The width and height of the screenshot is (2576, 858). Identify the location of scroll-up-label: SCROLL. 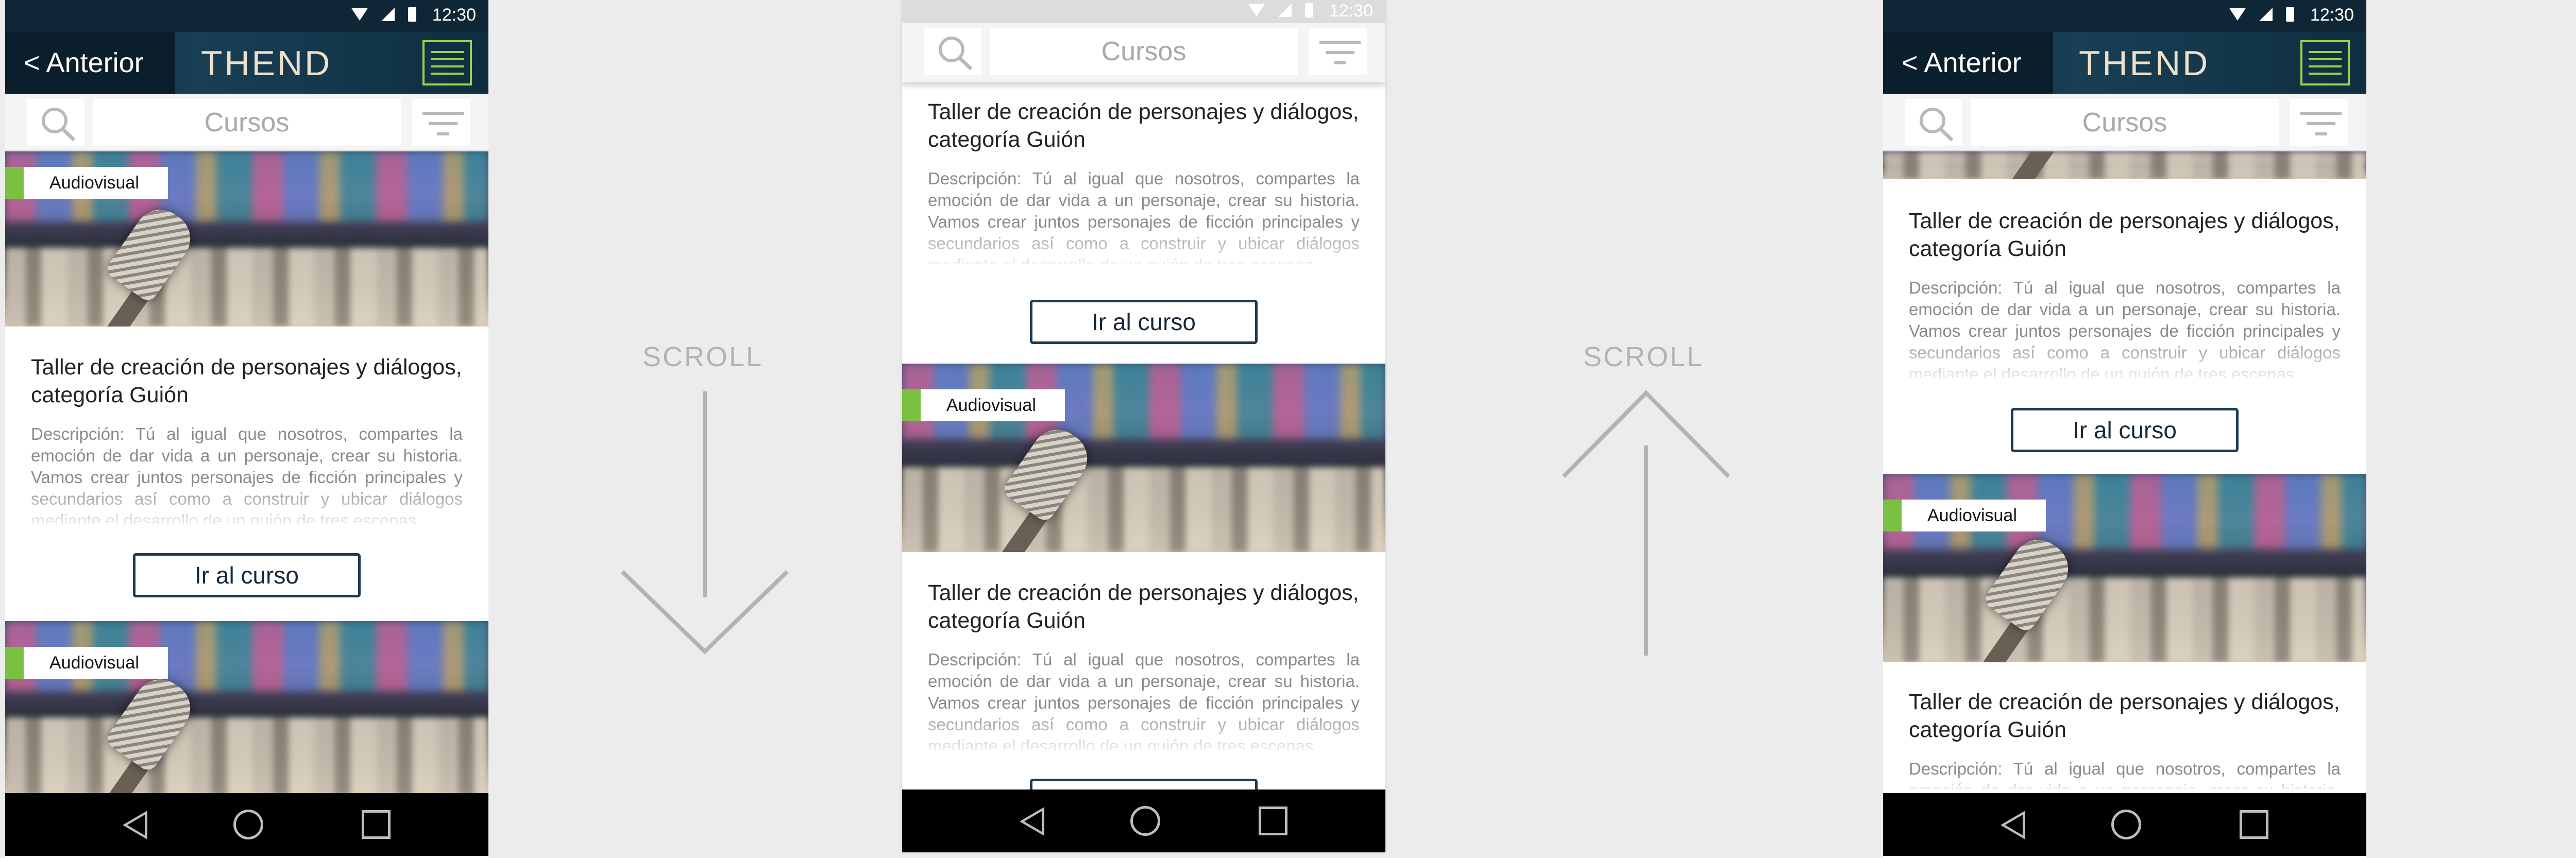
(1643, 357).